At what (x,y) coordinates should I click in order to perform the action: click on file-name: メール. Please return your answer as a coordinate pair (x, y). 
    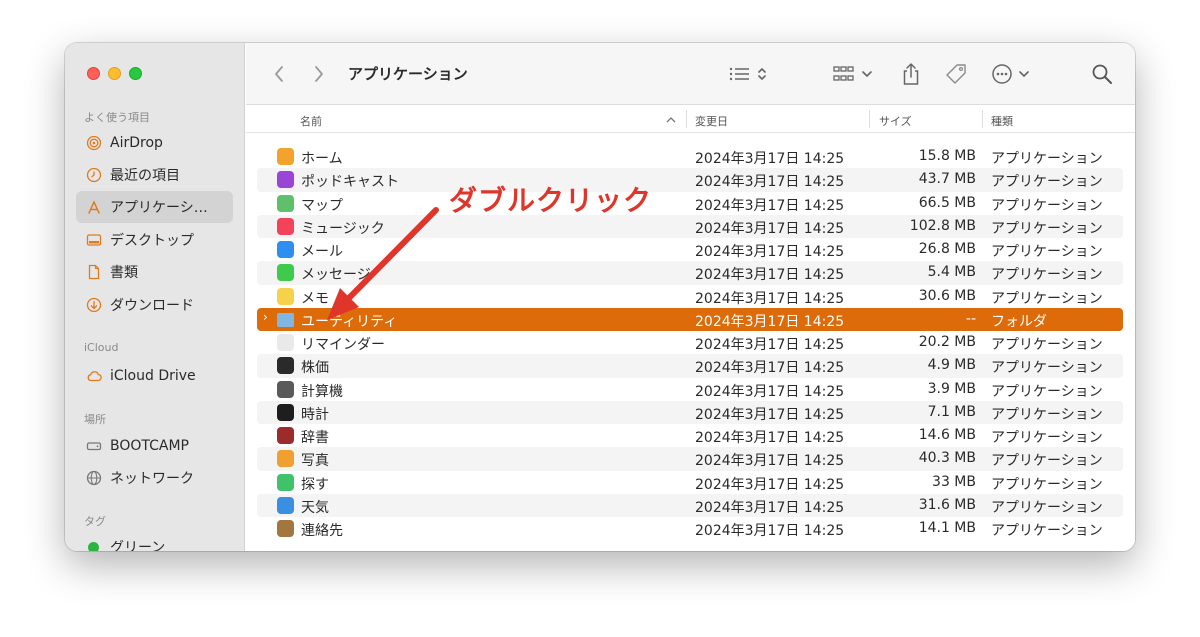
    Looking at the image, I should click on (322, 252).